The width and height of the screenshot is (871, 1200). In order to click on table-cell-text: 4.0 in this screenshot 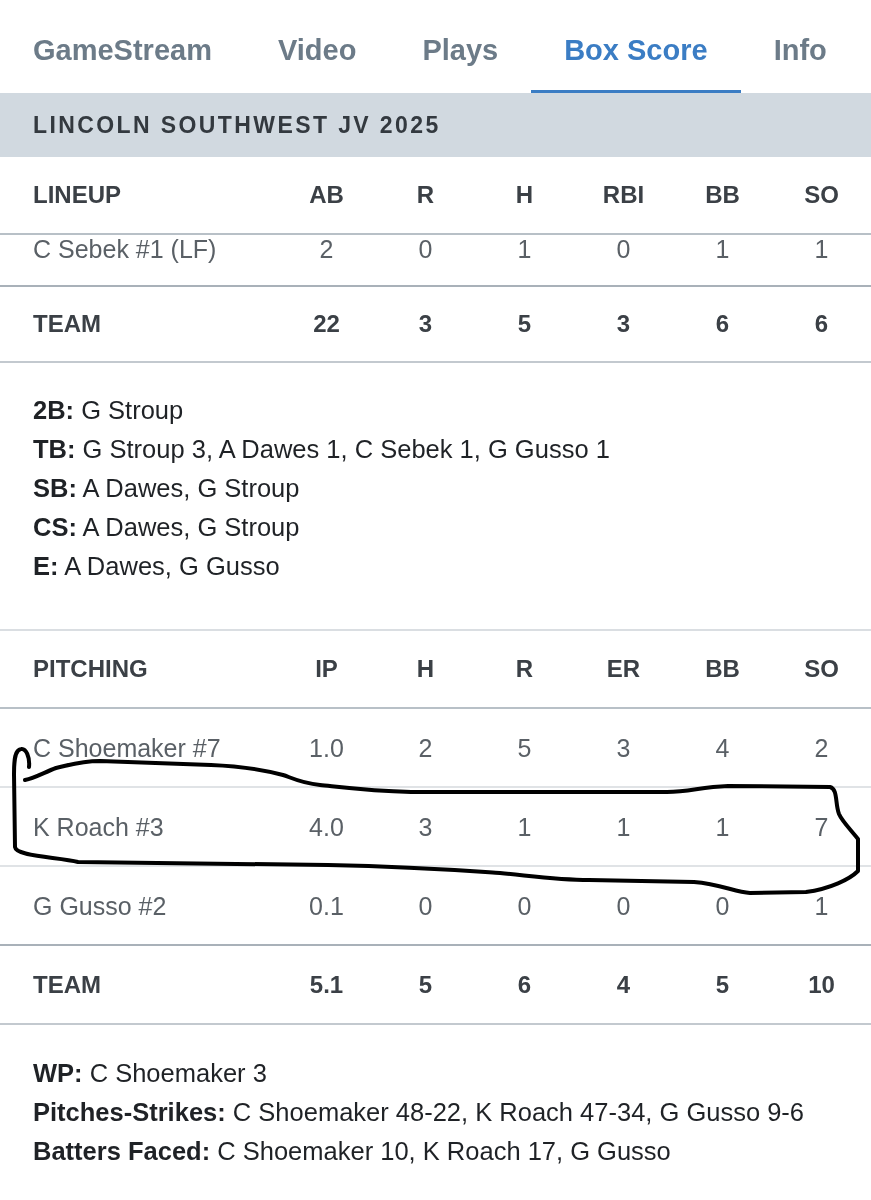, I will do `click(326, 826)`.